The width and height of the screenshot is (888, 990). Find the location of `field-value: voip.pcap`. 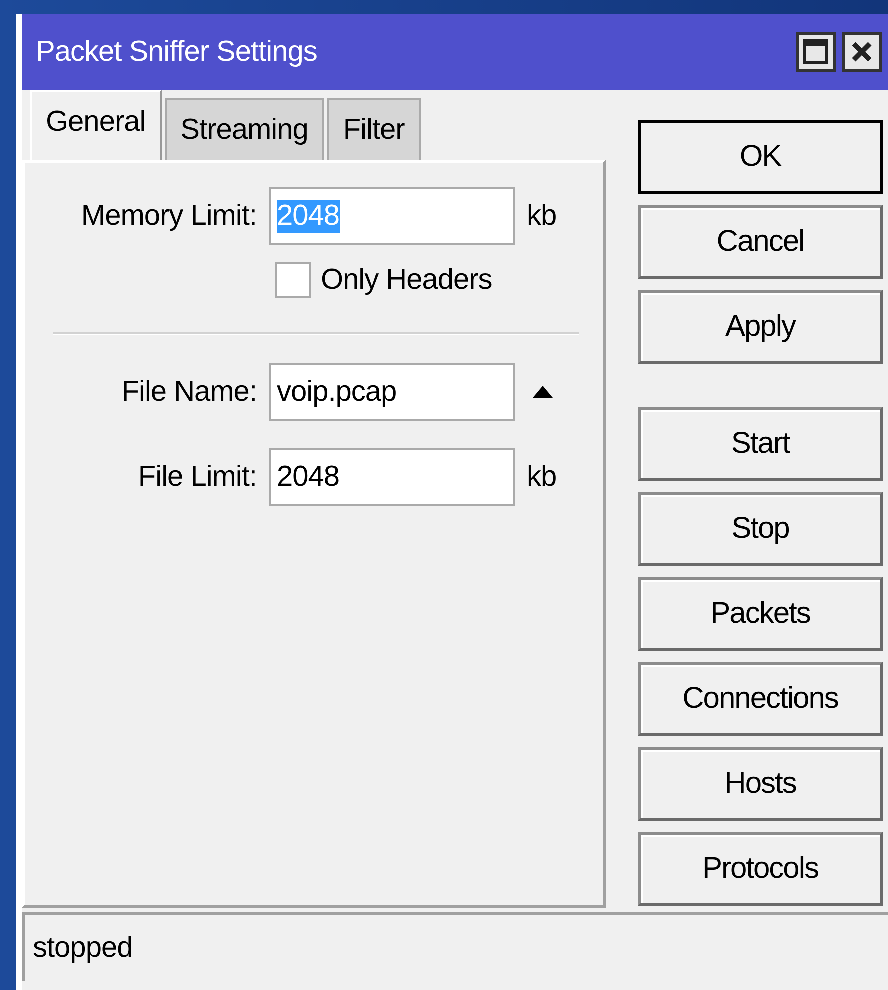

field-value: voip.pcap is located at coordinates (337, 392).